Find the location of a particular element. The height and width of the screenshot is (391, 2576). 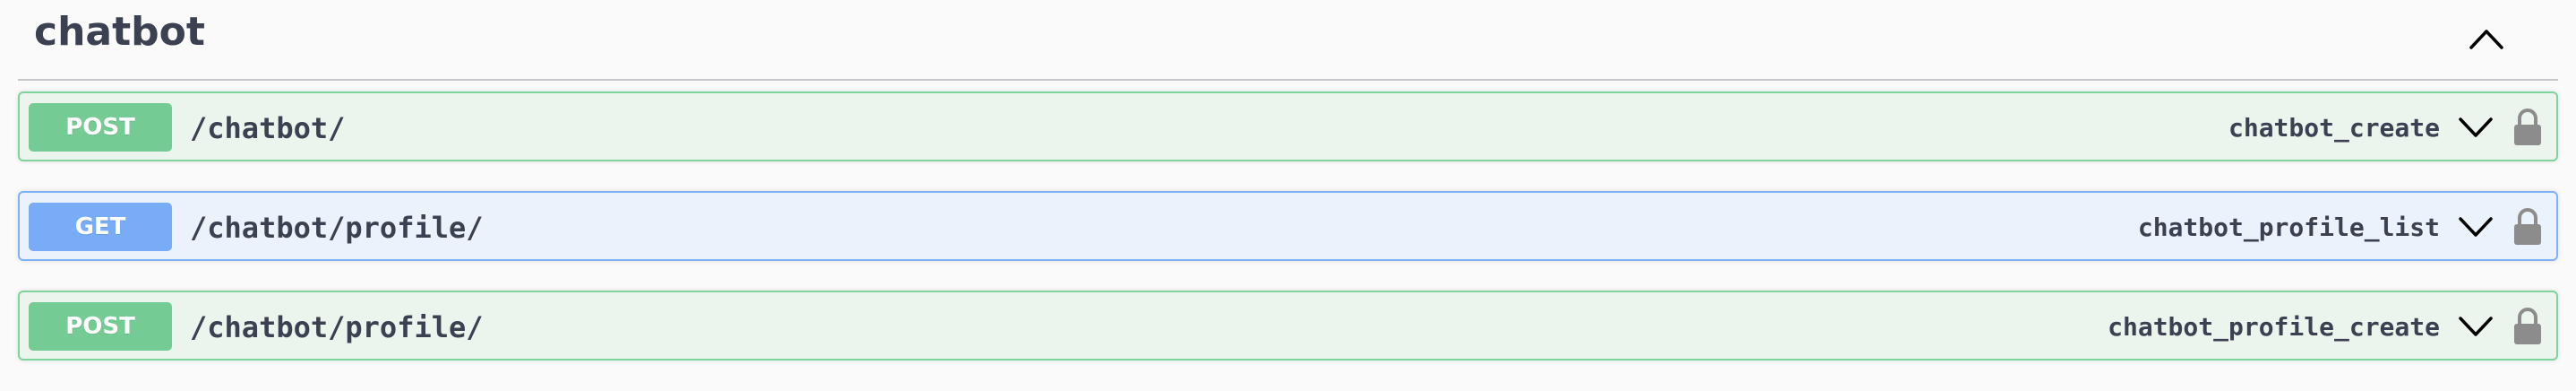

operation-id: chatbot_profile_create is located at coordinates (2274, 327).